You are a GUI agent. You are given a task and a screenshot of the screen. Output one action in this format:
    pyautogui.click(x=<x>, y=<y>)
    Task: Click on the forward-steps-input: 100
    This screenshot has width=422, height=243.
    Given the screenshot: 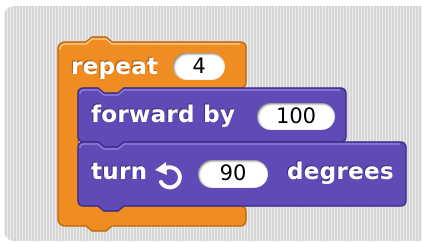 What is the action you would take?
    pyautogui.click(x=296, y=116)
    